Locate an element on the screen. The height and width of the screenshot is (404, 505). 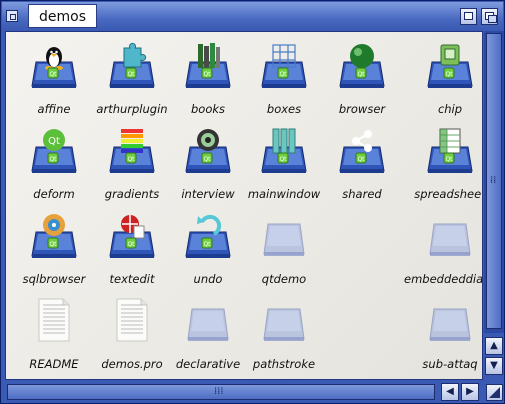
icon-item-embeddeddialogs: embeddeddialogs is located at coordinates (443, 252).